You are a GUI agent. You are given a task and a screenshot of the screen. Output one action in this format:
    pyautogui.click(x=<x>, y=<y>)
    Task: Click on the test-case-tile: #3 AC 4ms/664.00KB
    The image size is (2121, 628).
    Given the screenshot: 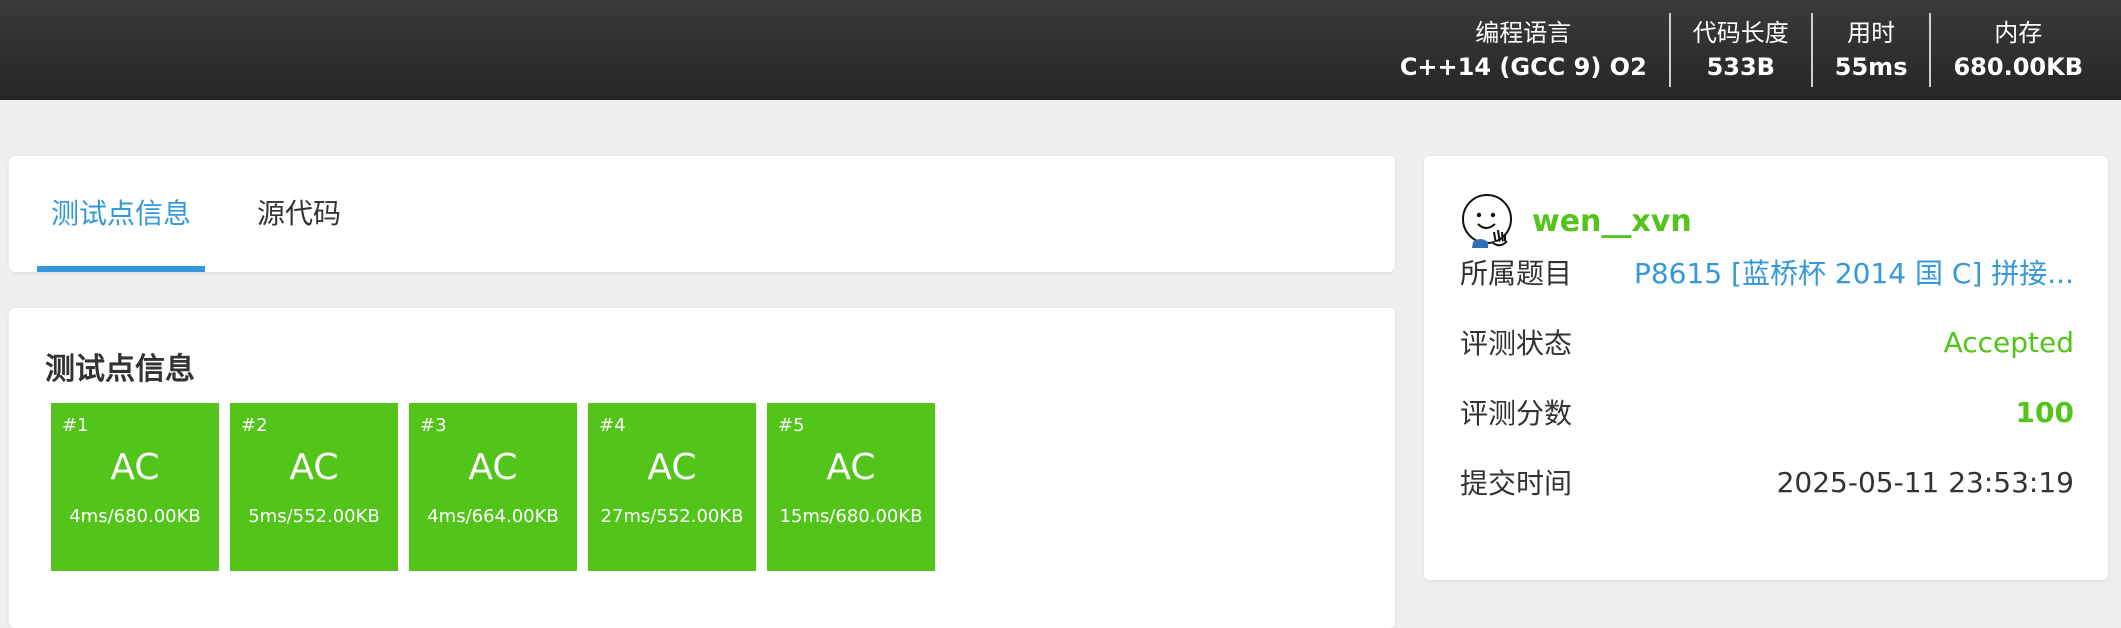 What is the action you would take?
    pyautogui.click(x=493, y=487)
    